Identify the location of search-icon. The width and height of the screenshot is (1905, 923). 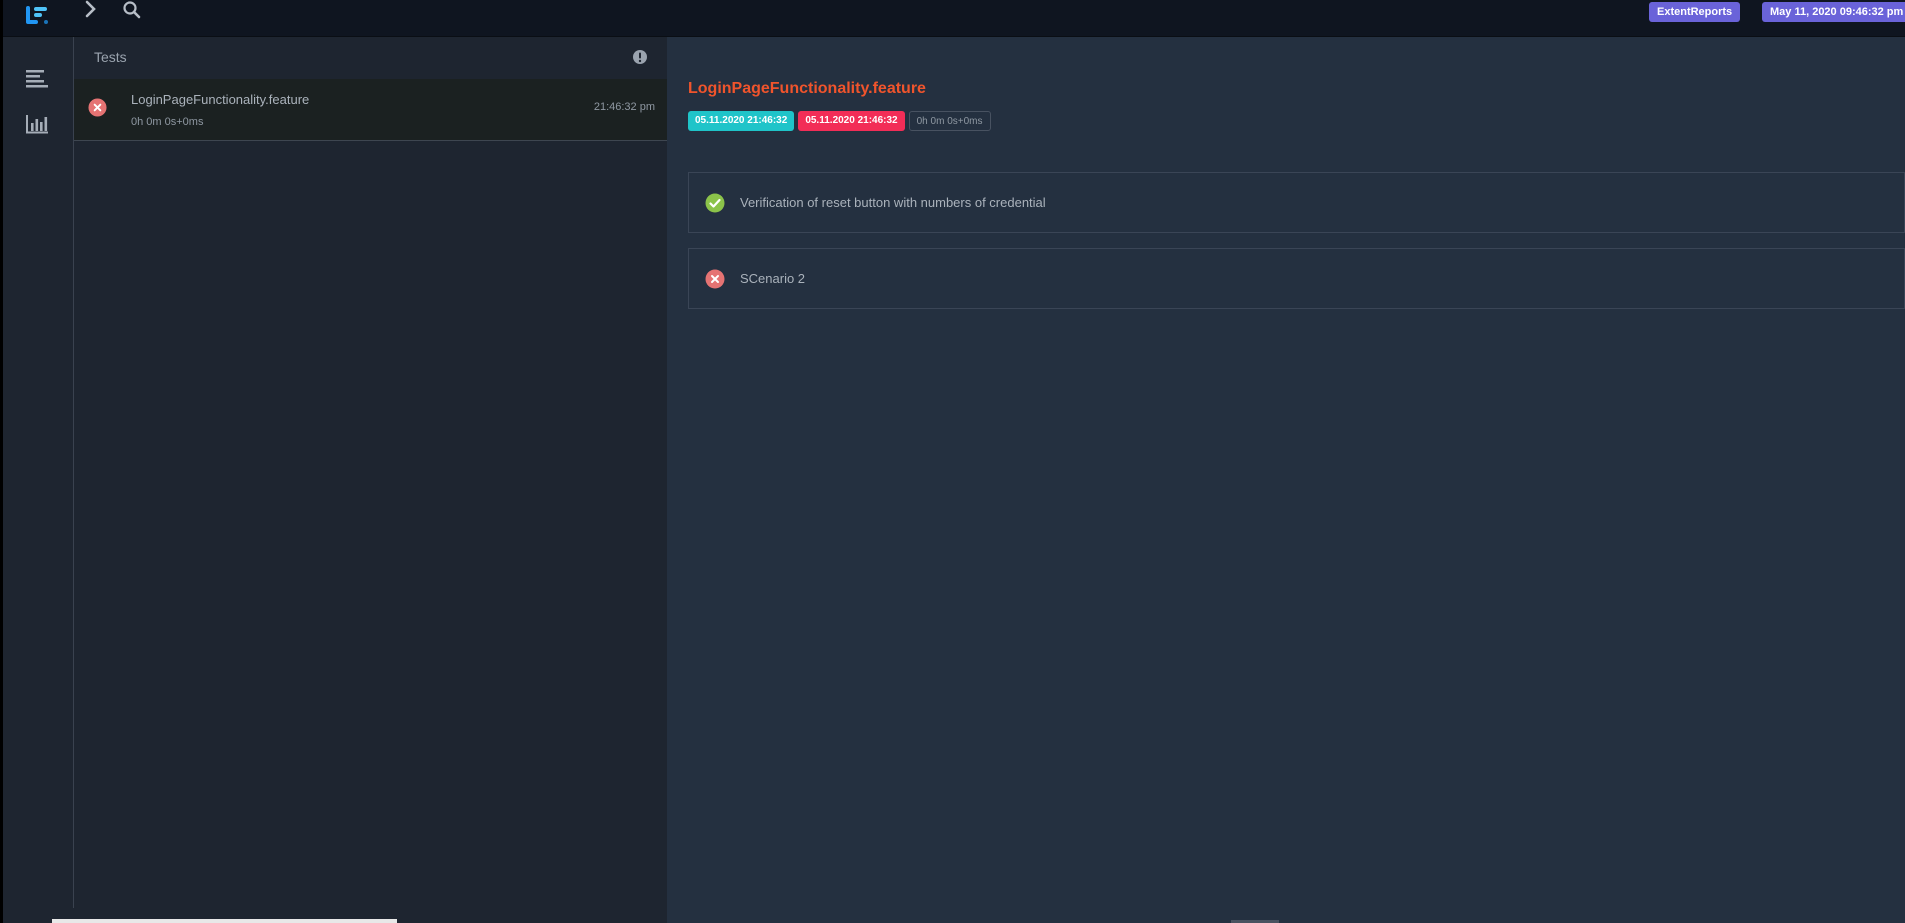
(132, 10).